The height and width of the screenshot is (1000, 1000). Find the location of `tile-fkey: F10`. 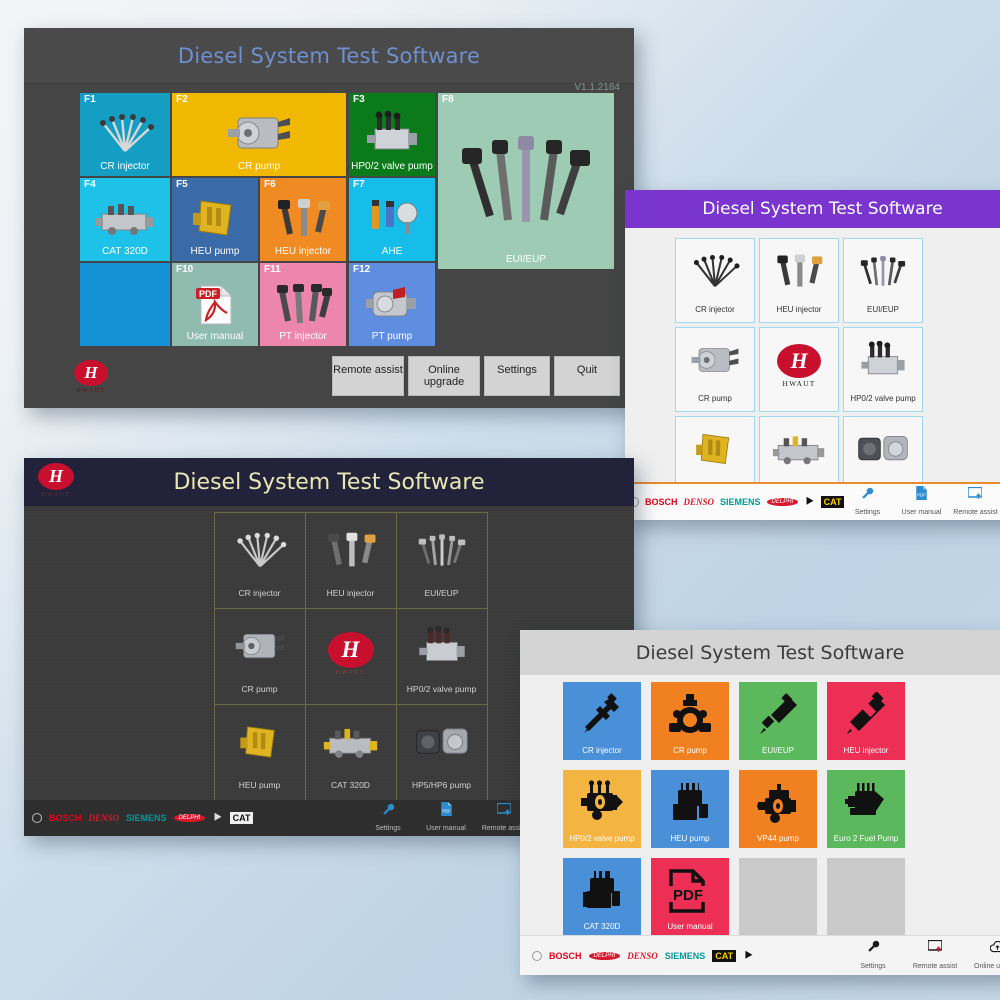

tile-fkey: F10 is located at coordinates (185, 269).